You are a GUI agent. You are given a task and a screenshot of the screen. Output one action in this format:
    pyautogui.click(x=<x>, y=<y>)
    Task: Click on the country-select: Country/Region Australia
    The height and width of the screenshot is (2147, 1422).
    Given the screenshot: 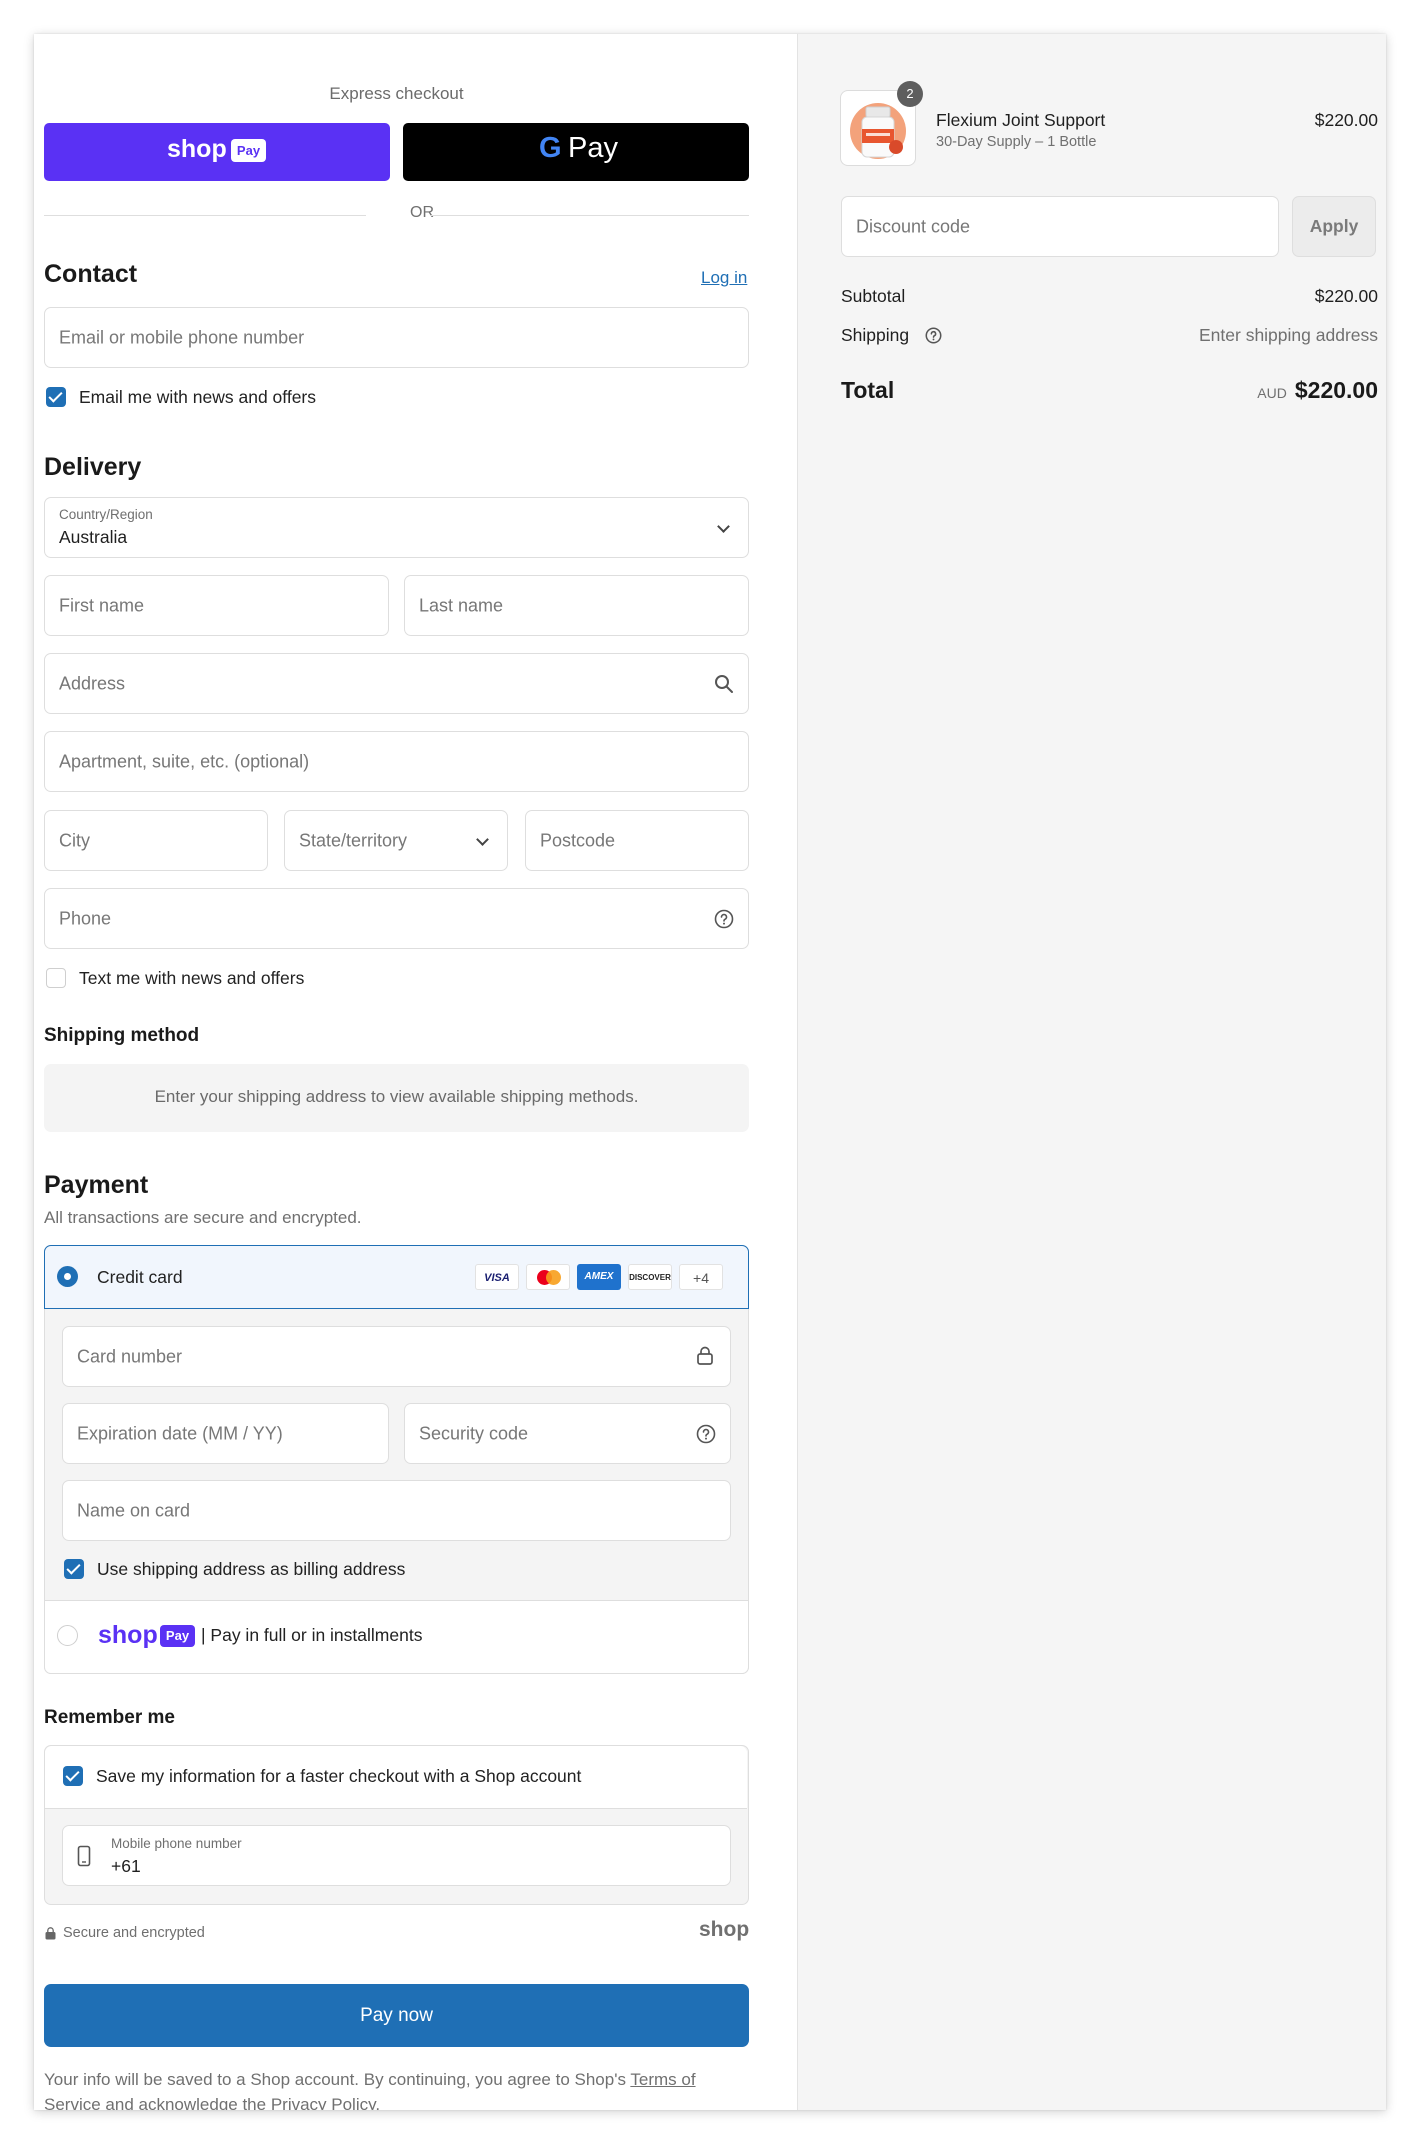 What is the action you would take?
    pyautogui.click(x=396, y=527)
    